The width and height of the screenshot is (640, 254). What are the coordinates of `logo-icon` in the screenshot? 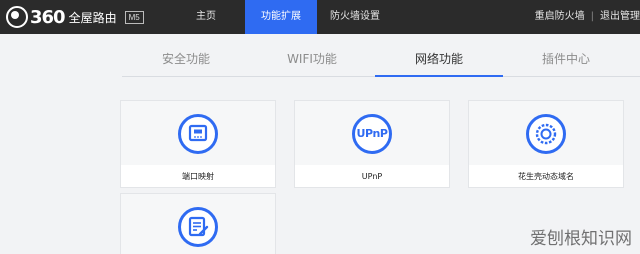 It's located at (17, 17).